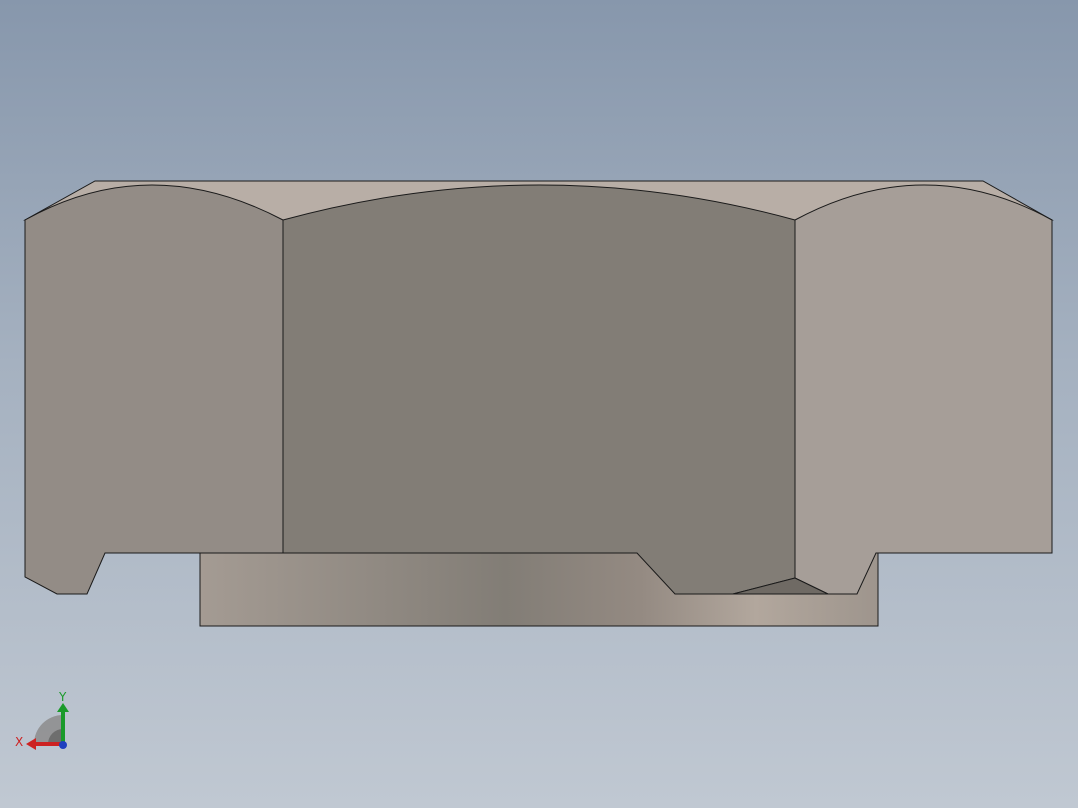  Describe the element at coordinates (923, 389) in the screenshot. I see `right-hex-face` at that location.